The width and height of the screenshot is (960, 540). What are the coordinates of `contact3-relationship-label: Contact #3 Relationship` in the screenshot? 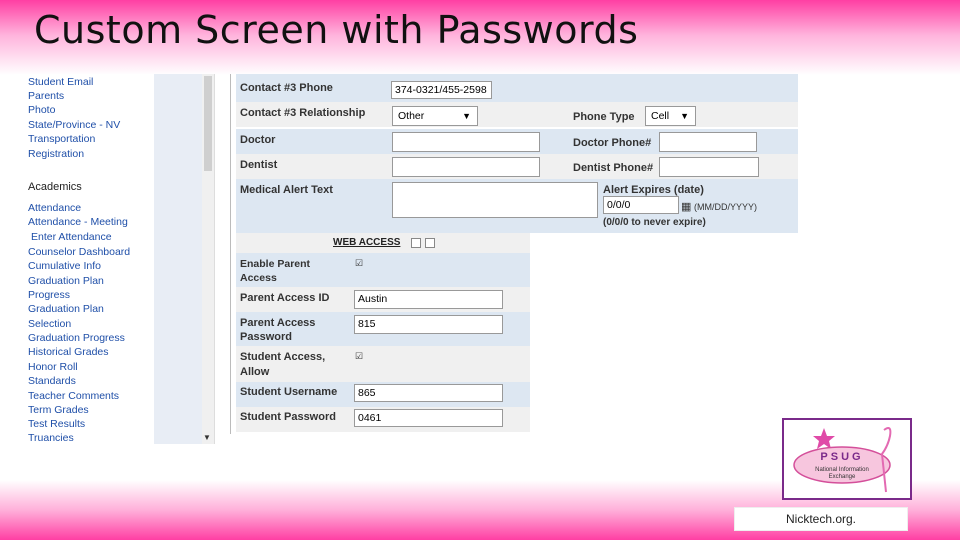 It's located at (303, 113).